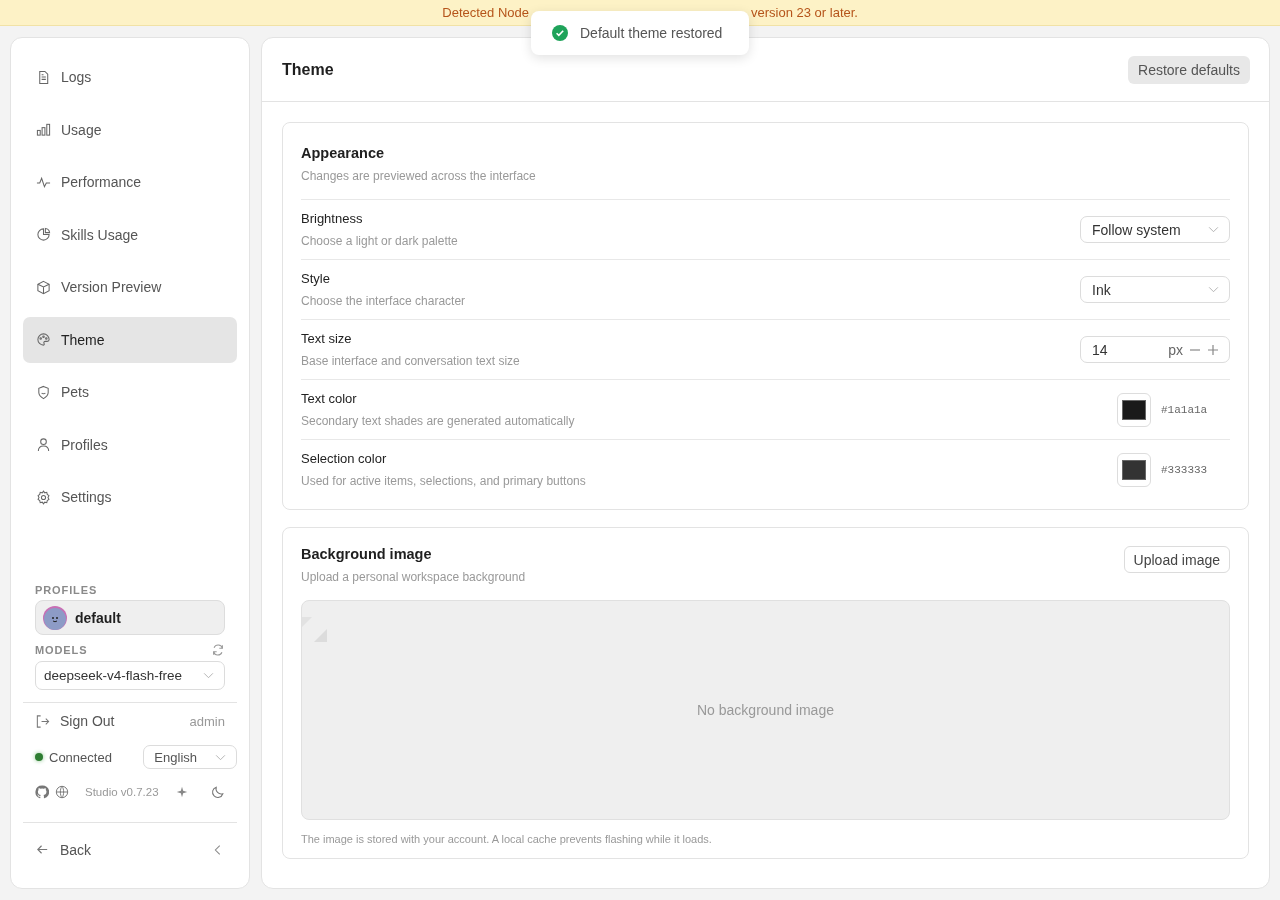 The image size is (1280, 900). Describe the element at coordinates (327, 338) in the screenshot. I see `setting-label: Text size` at that location.